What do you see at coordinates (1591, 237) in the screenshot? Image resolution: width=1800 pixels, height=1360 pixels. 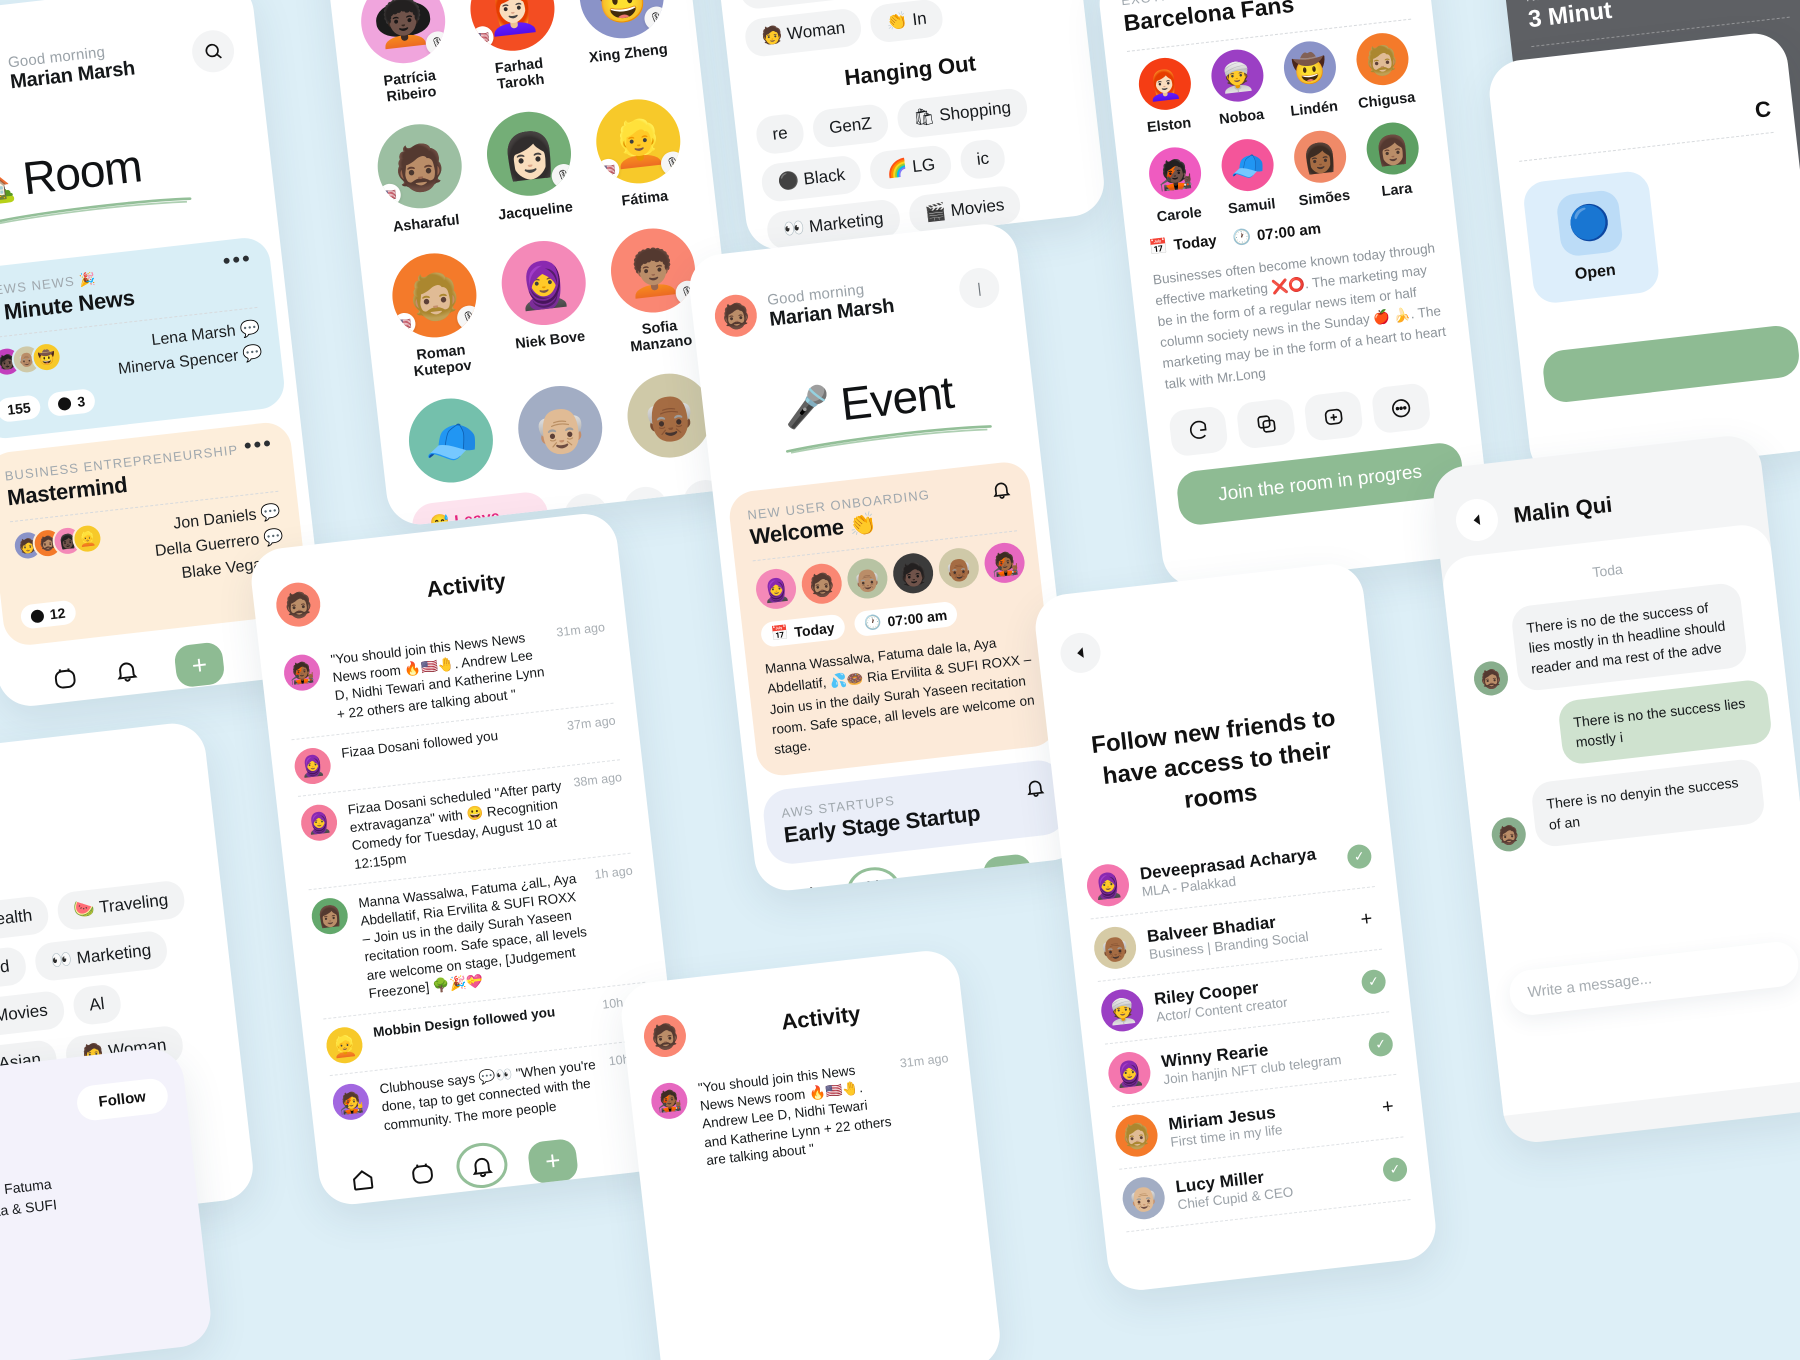 I see `open-tile: 🔵 Open` at bounding box center [1591, 237].